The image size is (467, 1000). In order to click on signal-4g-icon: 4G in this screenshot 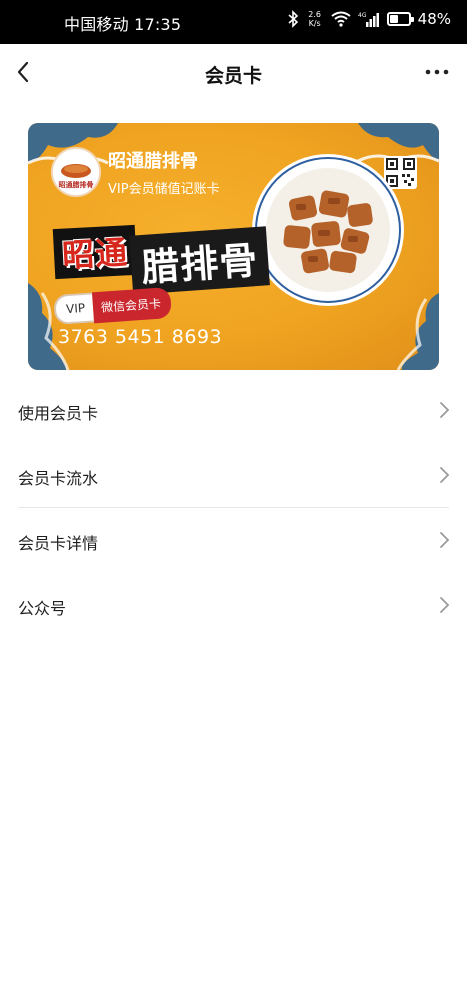, I will do `click(368, 19)`.